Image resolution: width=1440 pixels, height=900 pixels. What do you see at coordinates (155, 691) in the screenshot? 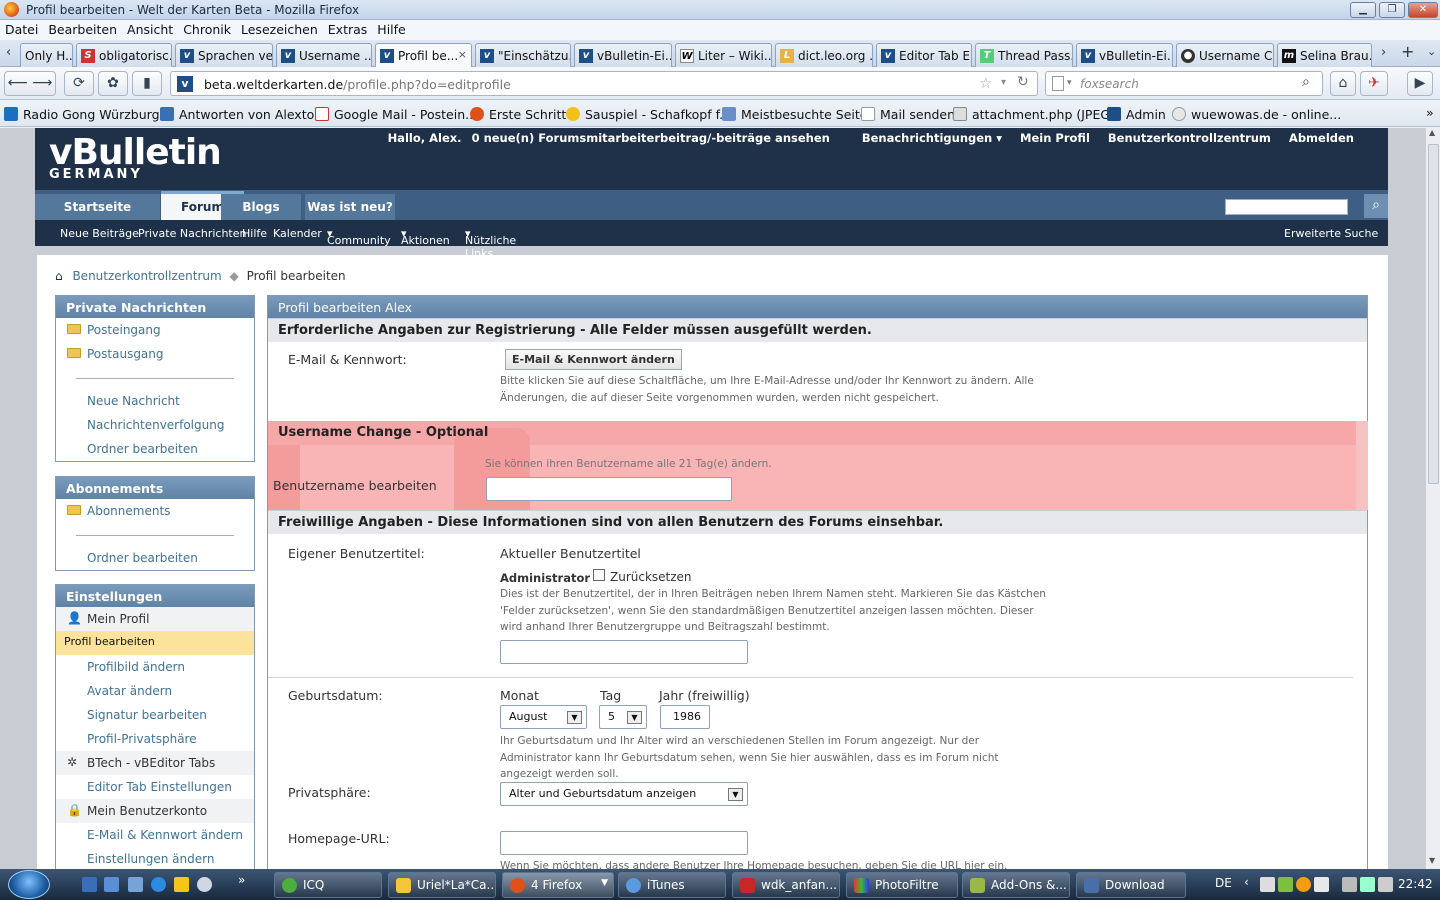
I see `sidebar-item-avatar: Avatar ändern` at bounding box center [155, 691].